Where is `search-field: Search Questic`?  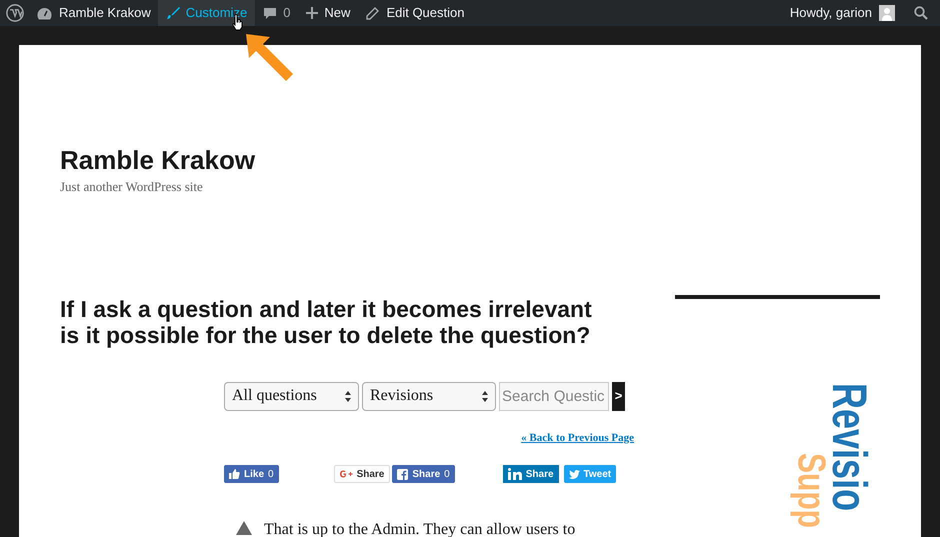
search-field: Search Questic is located at coordinates (554, 396).